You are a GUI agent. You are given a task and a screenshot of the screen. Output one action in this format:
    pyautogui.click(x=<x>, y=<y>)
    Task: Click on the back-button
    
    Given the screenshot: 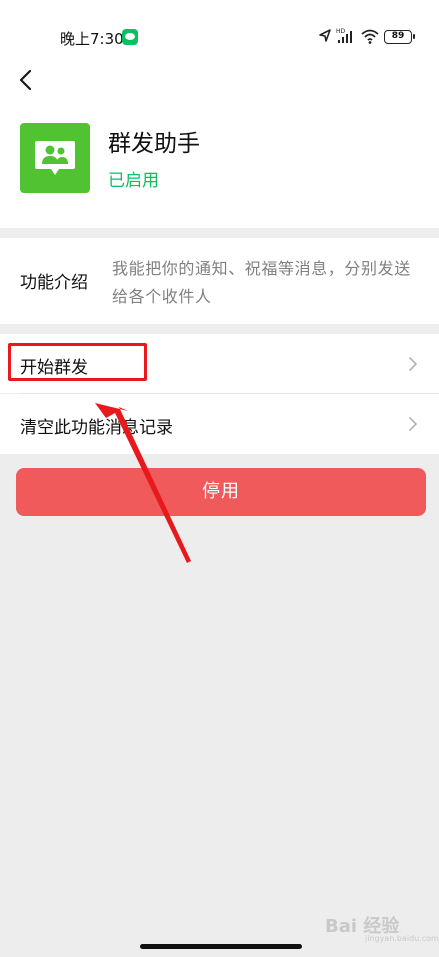 What is the action you would take?
    pyautogui.click(x=26, y=80)
    